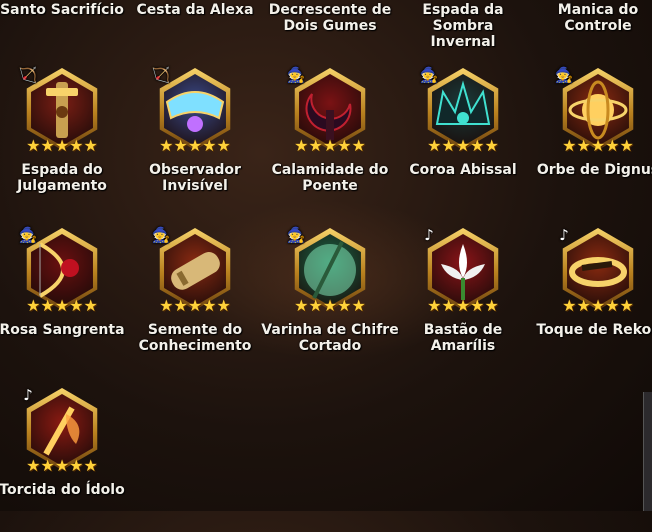  I want to click on artifact-card: 🧙 ★ ★ ★ ★ ★ Orbe de Dignus, so click(592, 137).